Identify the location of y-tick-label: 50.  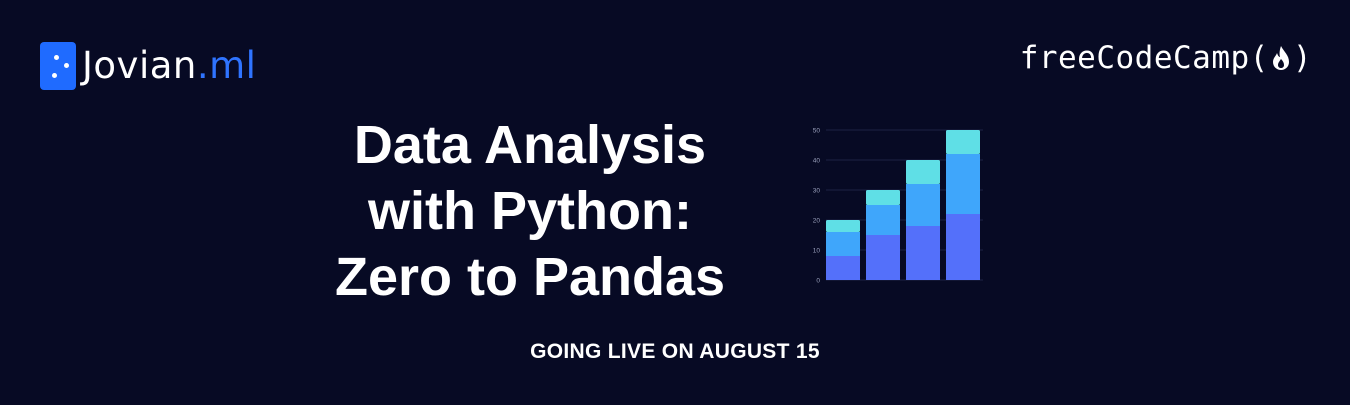
(817, 131).